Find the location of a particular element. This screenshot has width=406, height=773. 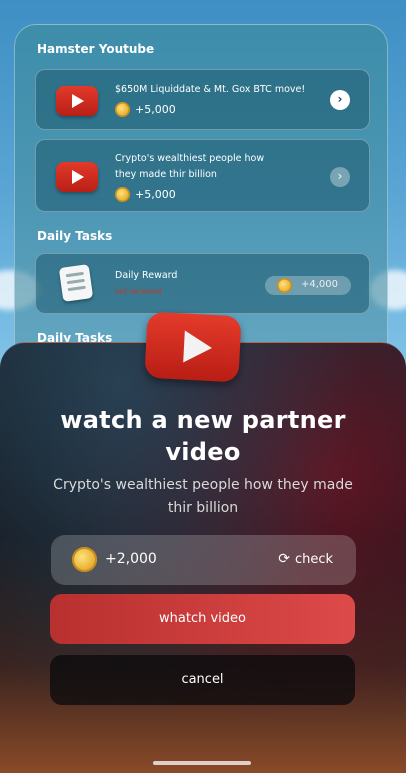

watch-video-button: whatch video is located at coordinates (202, 619).